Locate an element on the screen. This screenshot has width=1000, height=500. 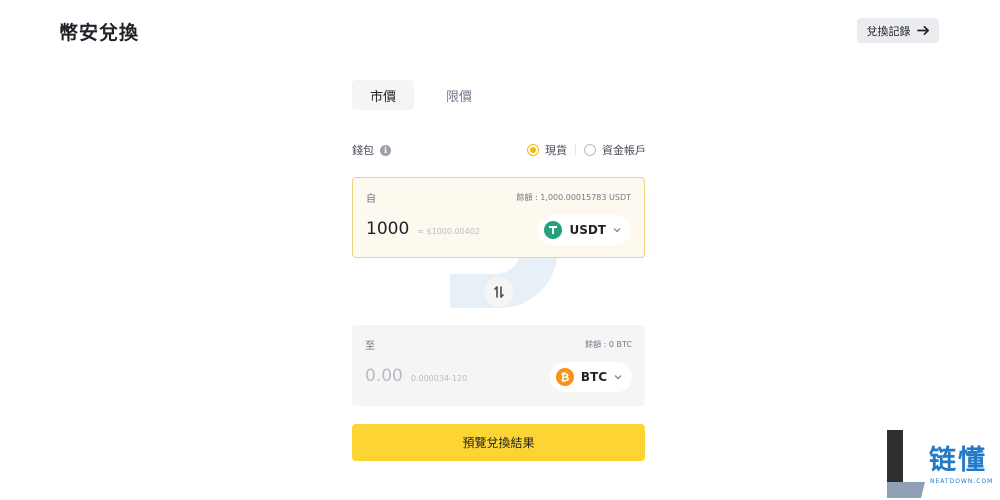
brand-name: 链懂 is located at coordinates (958, 460).